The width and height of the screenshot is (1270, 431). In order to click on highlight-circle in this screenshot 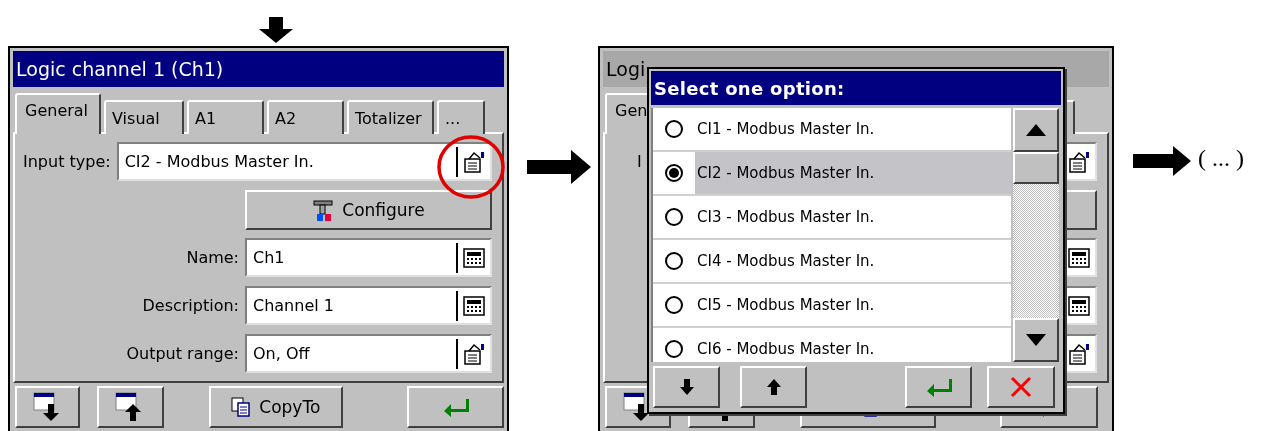, I will do `click(471, 167)`.